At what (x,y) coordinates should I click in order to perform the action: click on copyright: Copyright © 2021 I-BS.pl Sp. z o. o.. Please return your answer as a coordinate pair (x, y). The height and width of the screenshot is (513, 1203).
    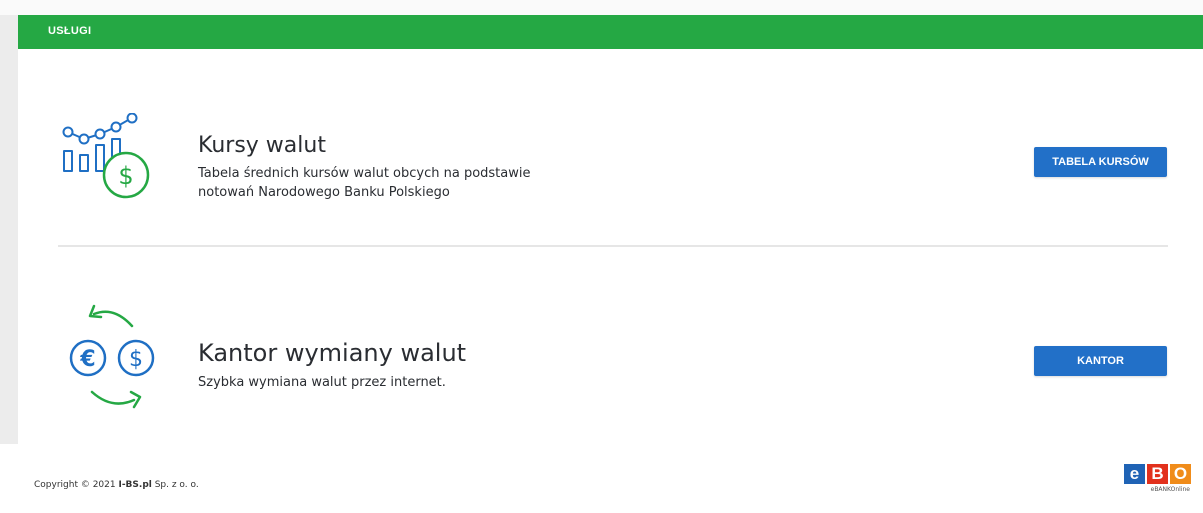
    Looking at the image, I should click on (116, 485).